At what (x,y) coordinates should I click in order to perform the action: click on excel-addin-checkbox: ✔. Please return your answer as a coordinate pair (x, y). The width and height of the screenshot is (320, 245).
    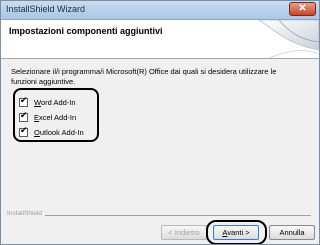
    Looking at the image, I should click on (23, 115).